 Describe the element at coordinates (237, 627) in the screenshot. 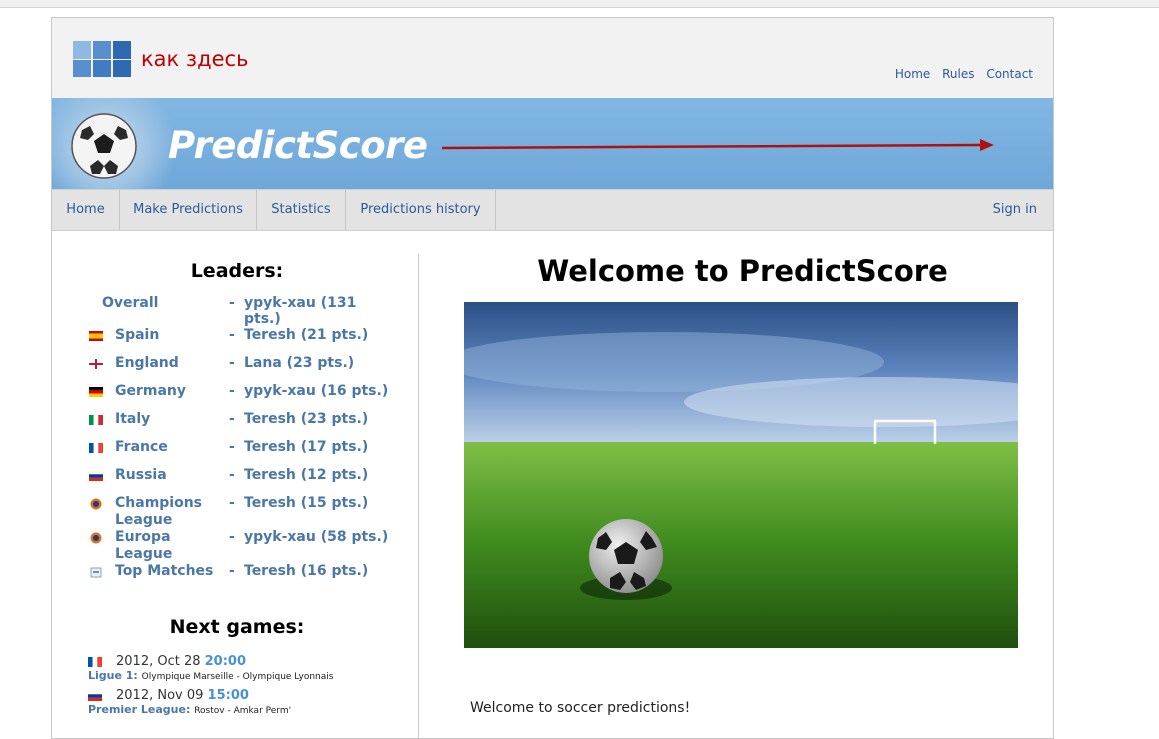

I see `next-games-title: Next games:` at that location.